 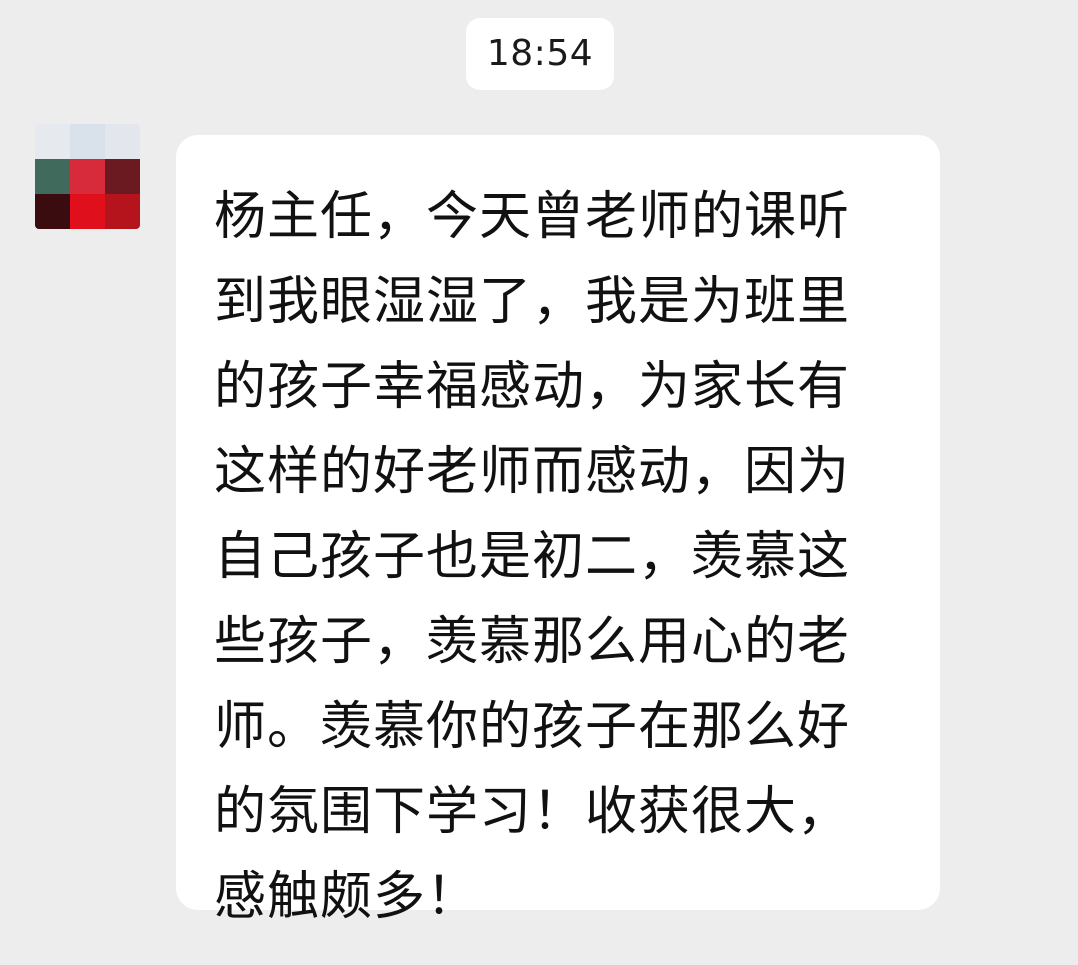 What do you see at coordinates (532, 812) in the screenshot?
I see `message-text-line: 的氛围下学习！收获很大，` at bounding box center [532, 812].